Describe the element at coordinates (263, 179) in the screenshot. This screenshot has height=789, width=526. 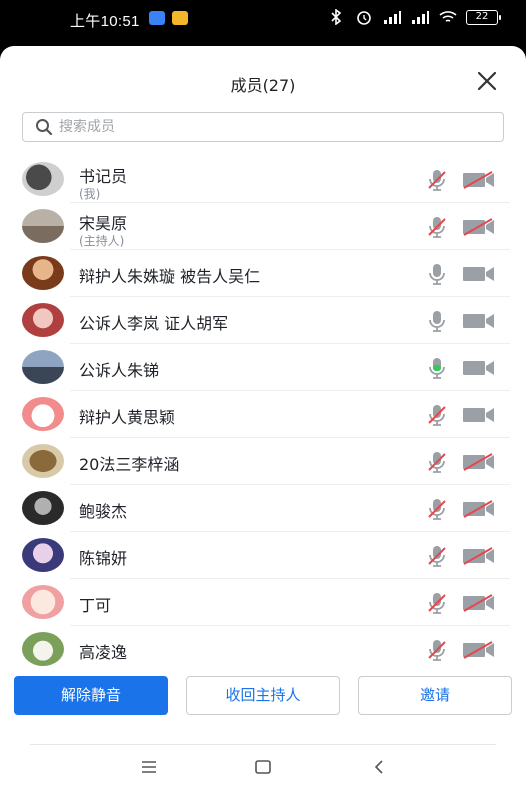
I see `member-row: 书记员 (我)` at that location.